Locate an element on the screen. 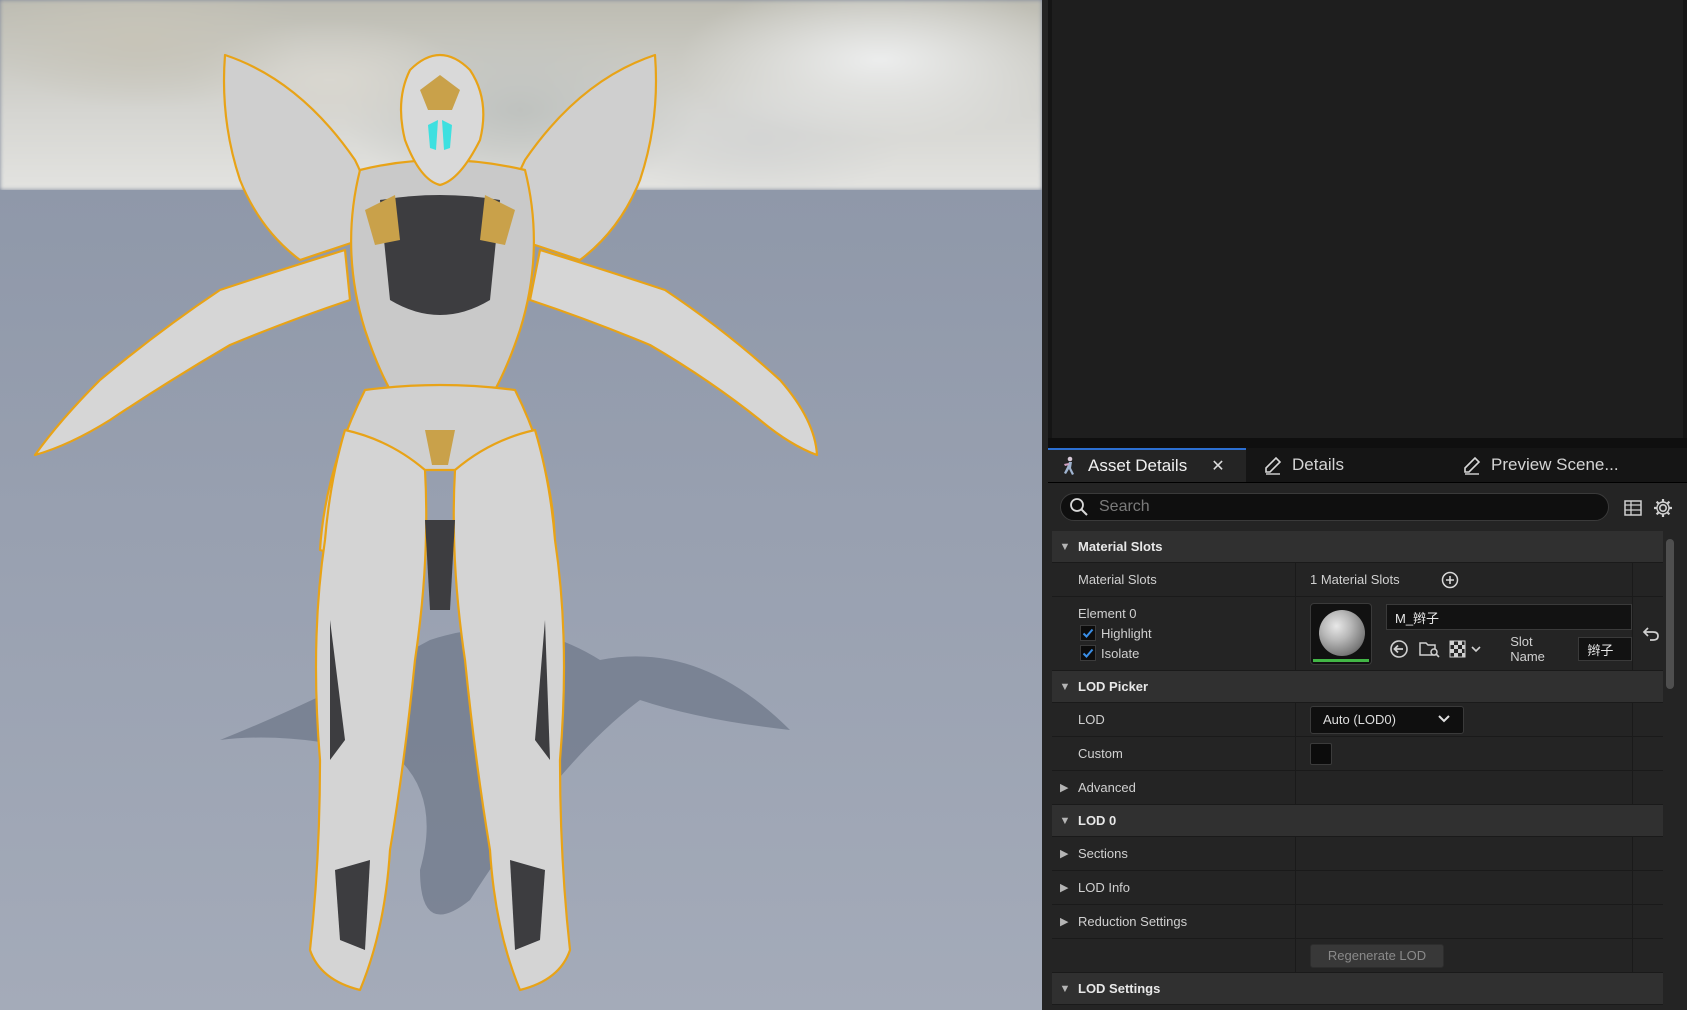 The height and width of the screenshot is (1010, 1687). search-bar is located at coordinates (1367, 507).